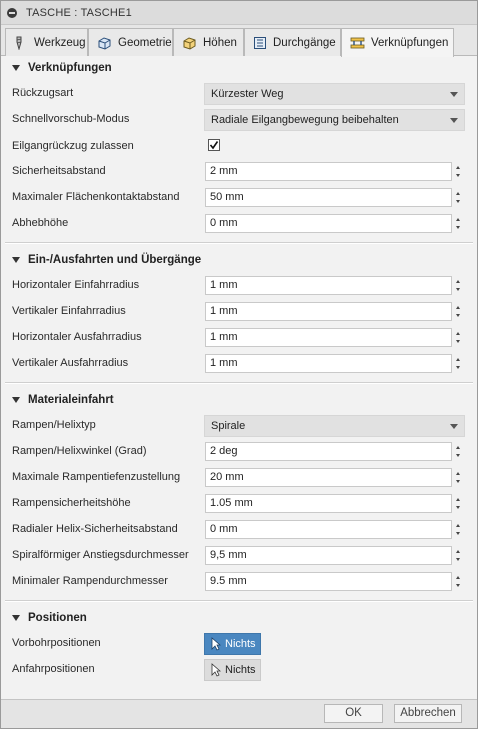 The height and width of the screenshot is (729, 478). Describe the element at coordinates (334, 120) in the screenshot. I see `rapid-mode-dropdown: Radiale Eilgangbewegung beibehalten` at that location.